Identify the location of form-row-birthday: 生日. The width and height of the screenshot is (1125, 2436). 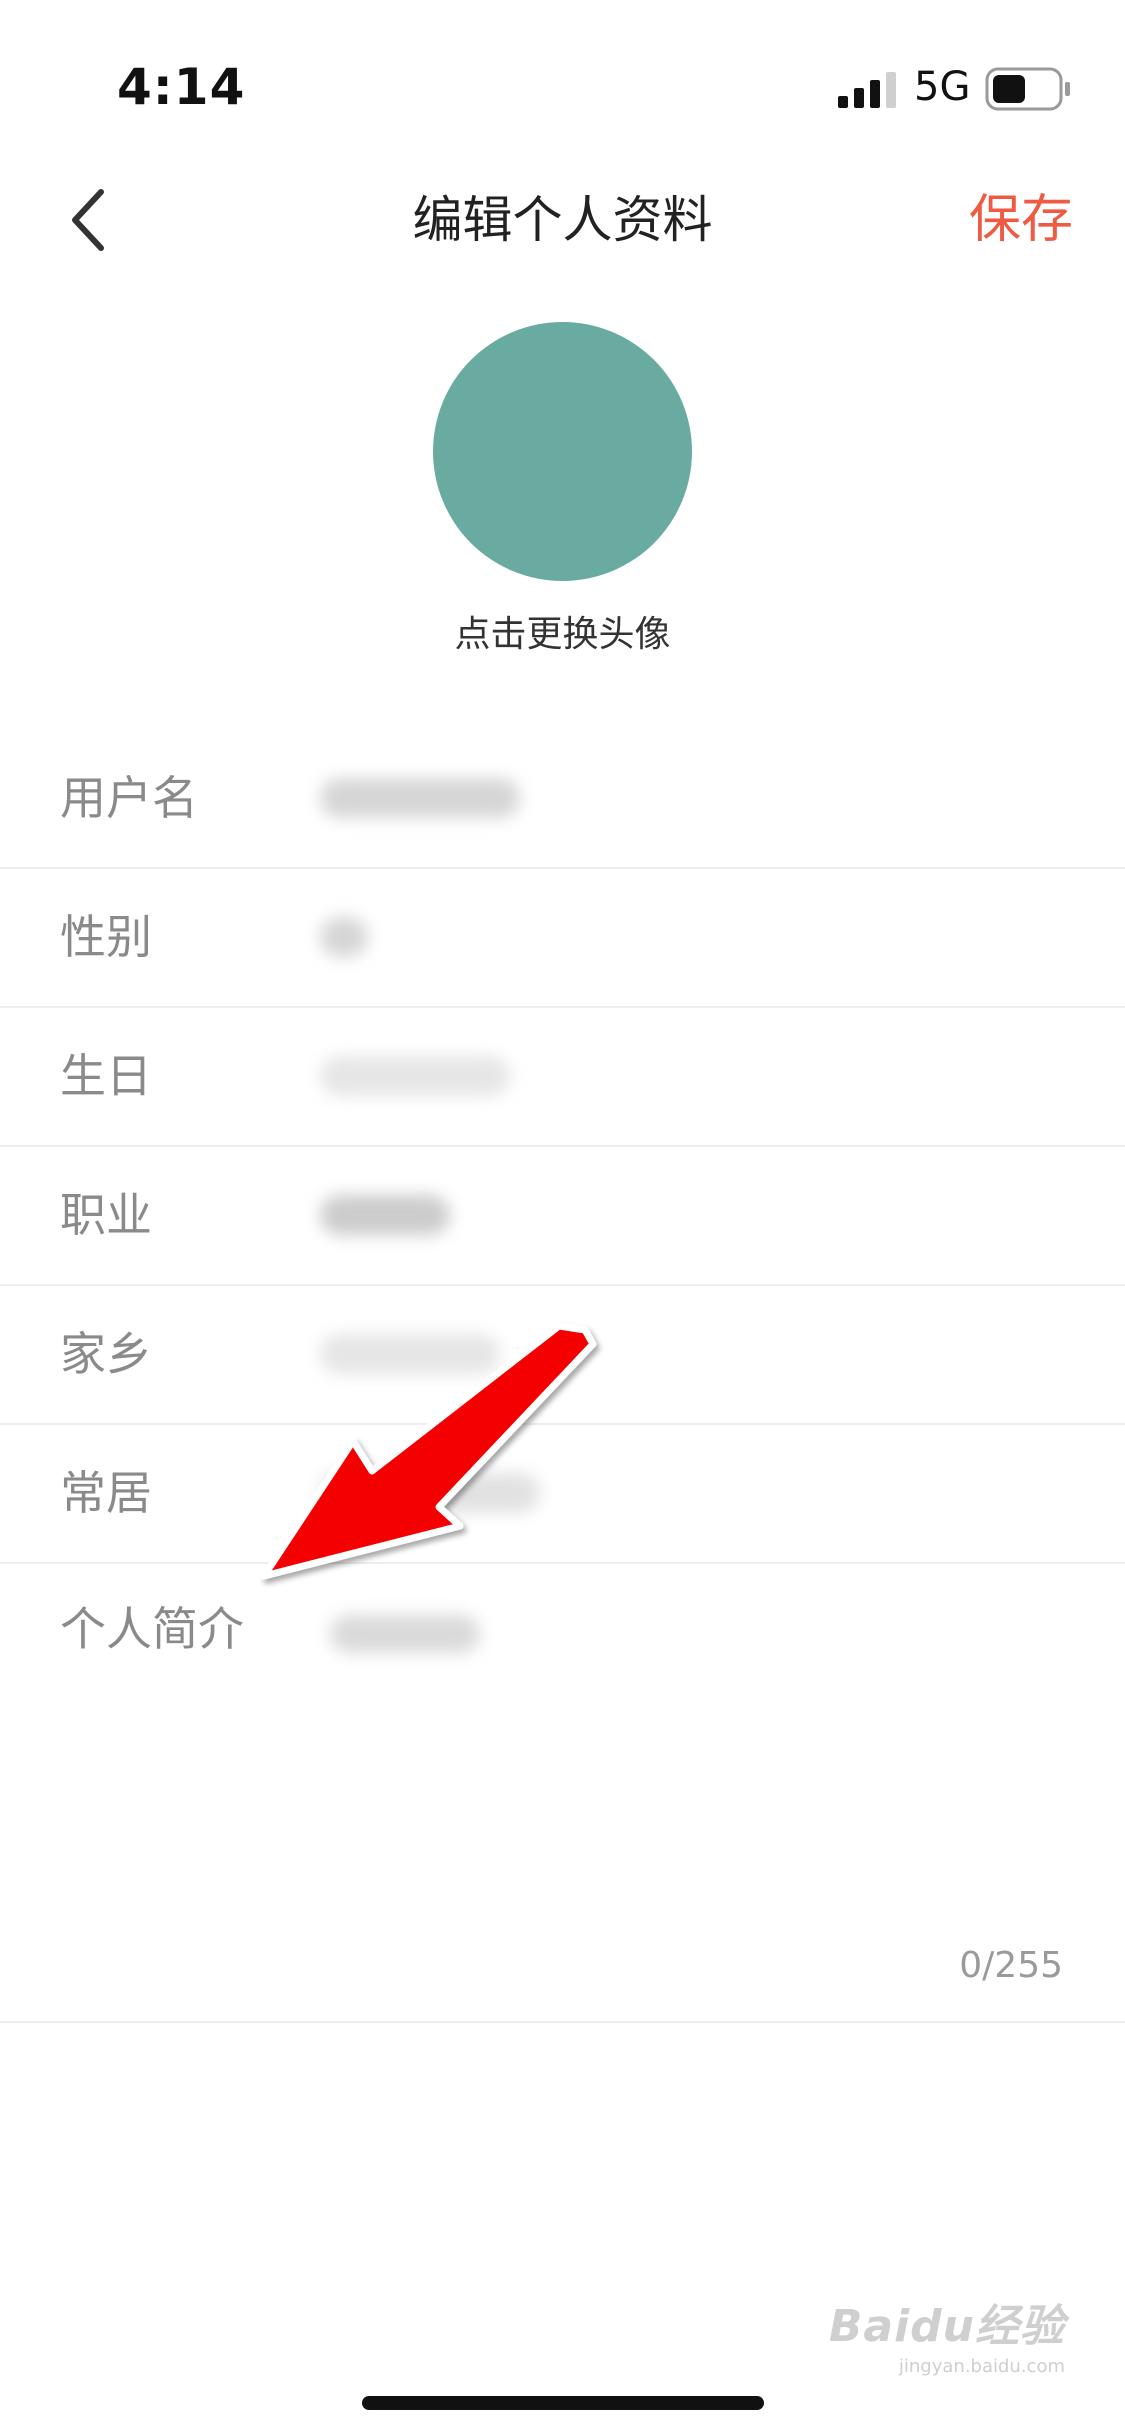
(562, 1077).